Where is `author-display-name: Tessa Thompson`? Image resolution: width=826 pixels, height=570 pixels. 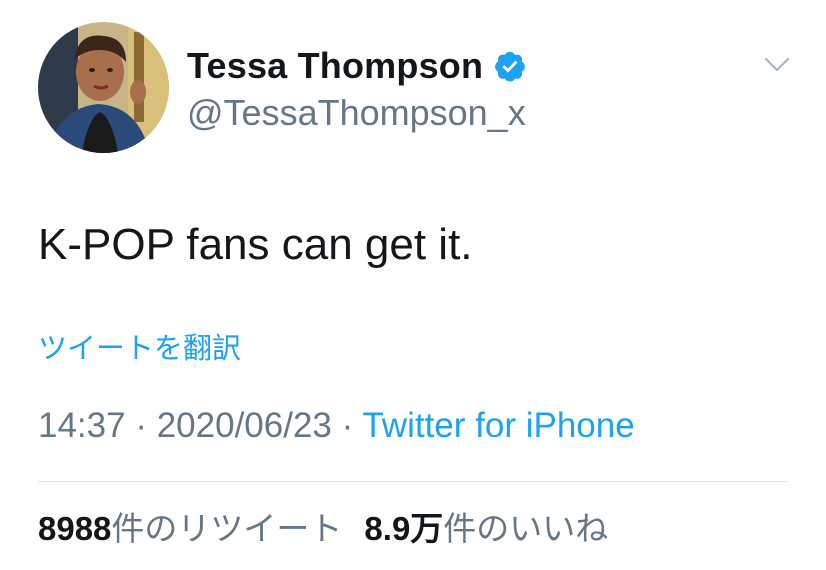 author-display-name: Tessa Thompson is located at coordinates (335, 66).